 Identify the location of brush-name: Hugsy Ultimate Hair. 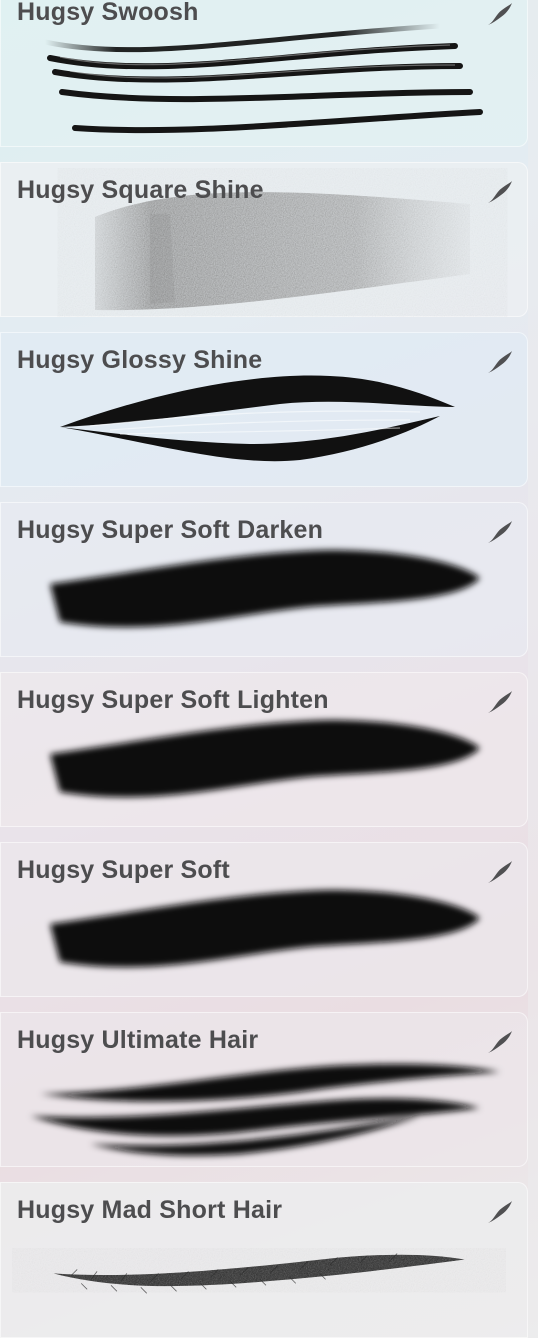
(138, 1040).